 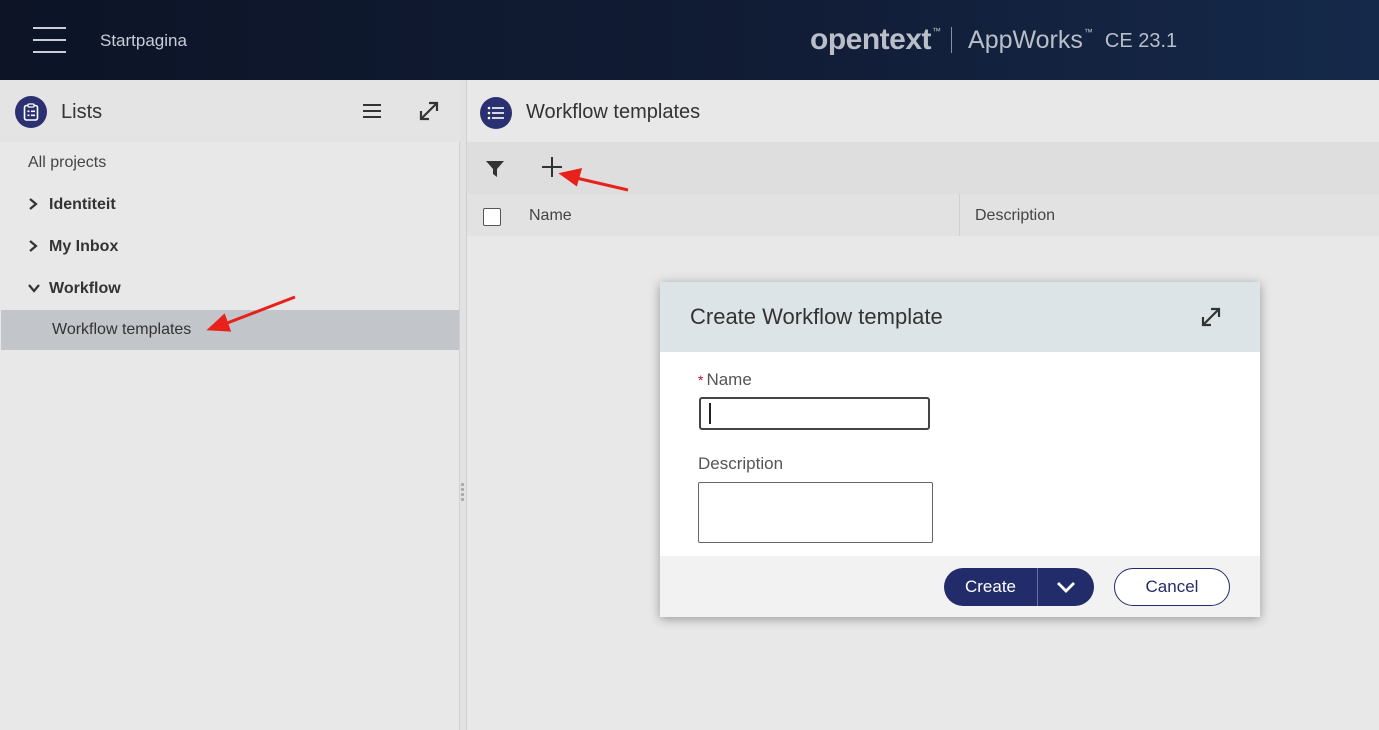 What do you see at coordinates (229, 163) in the screenshot?
I see `nav-item-all-projects: All projects` at bounding box center [229, 163].